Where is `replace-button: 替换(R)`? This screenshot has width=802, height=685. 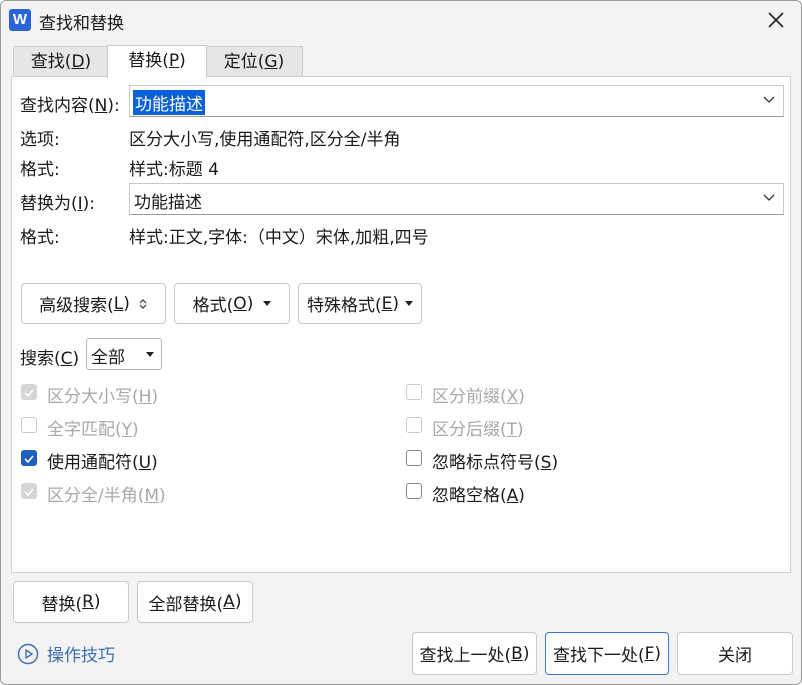
replace-button: 替换(R) is located at coordinates (71, 602).